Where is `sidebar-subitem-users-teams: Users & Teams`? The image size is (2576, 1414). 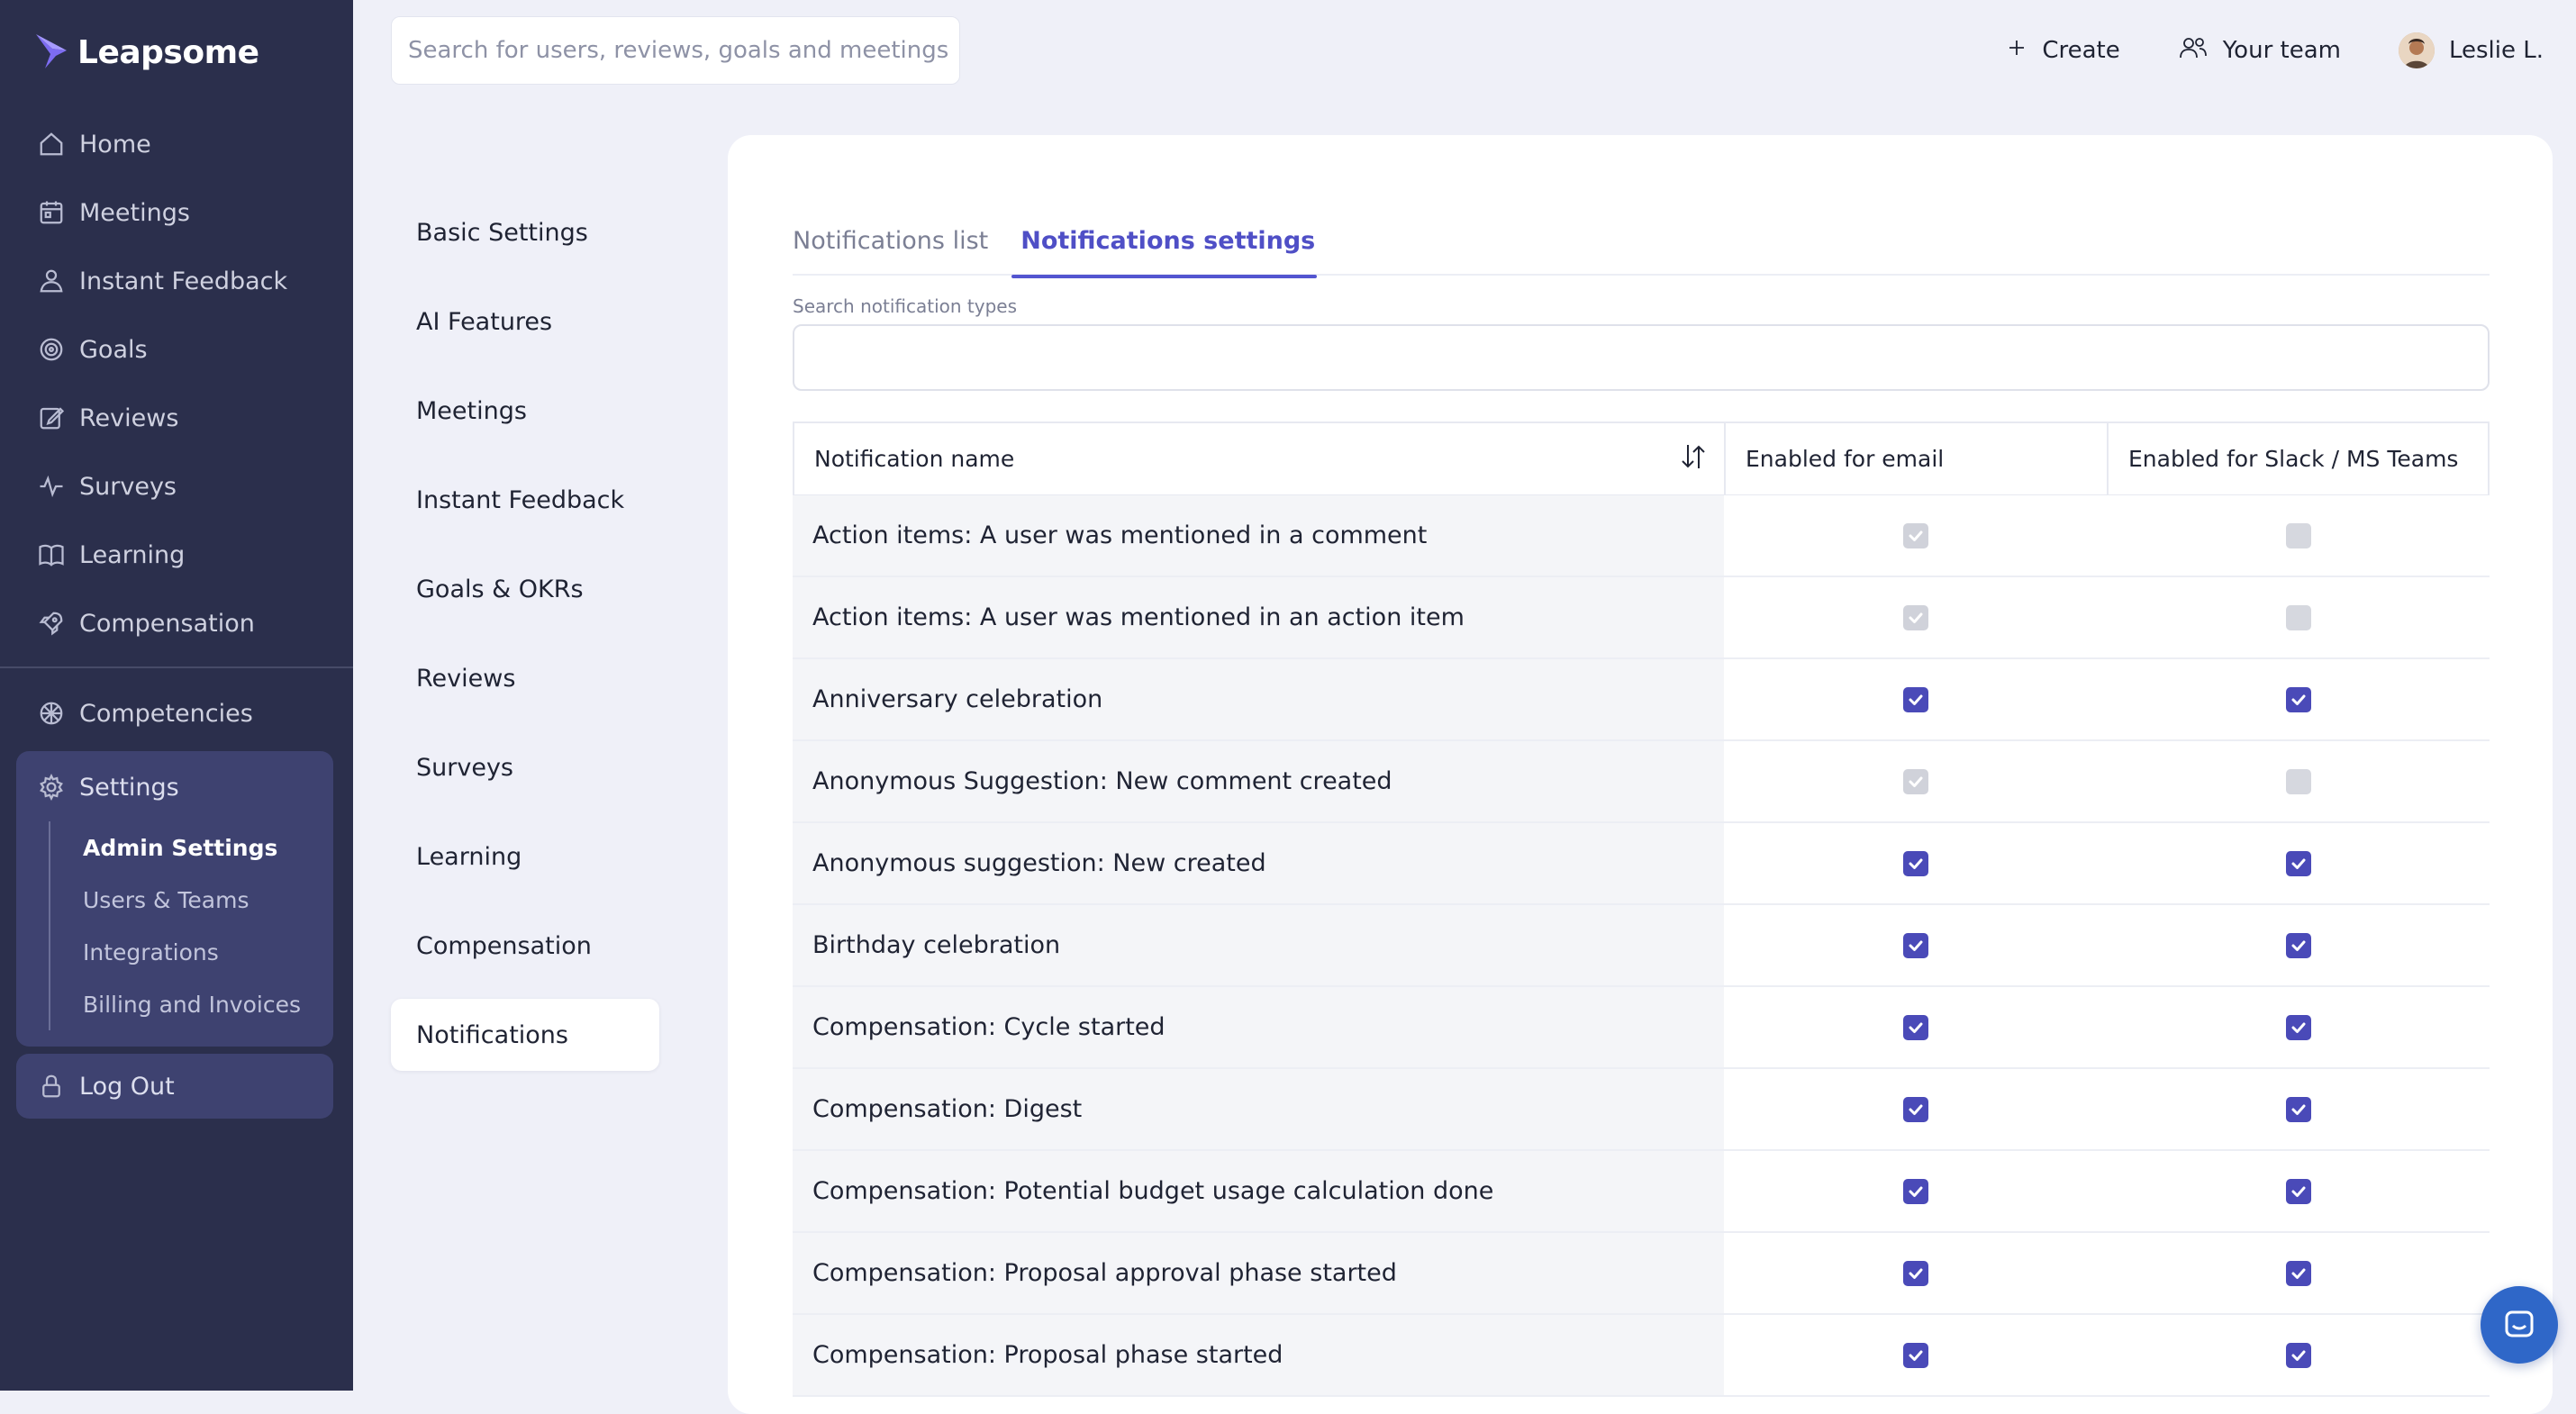 sidebar-subitem-users-teams: Users & Teams is located at coordinates (191, 900).